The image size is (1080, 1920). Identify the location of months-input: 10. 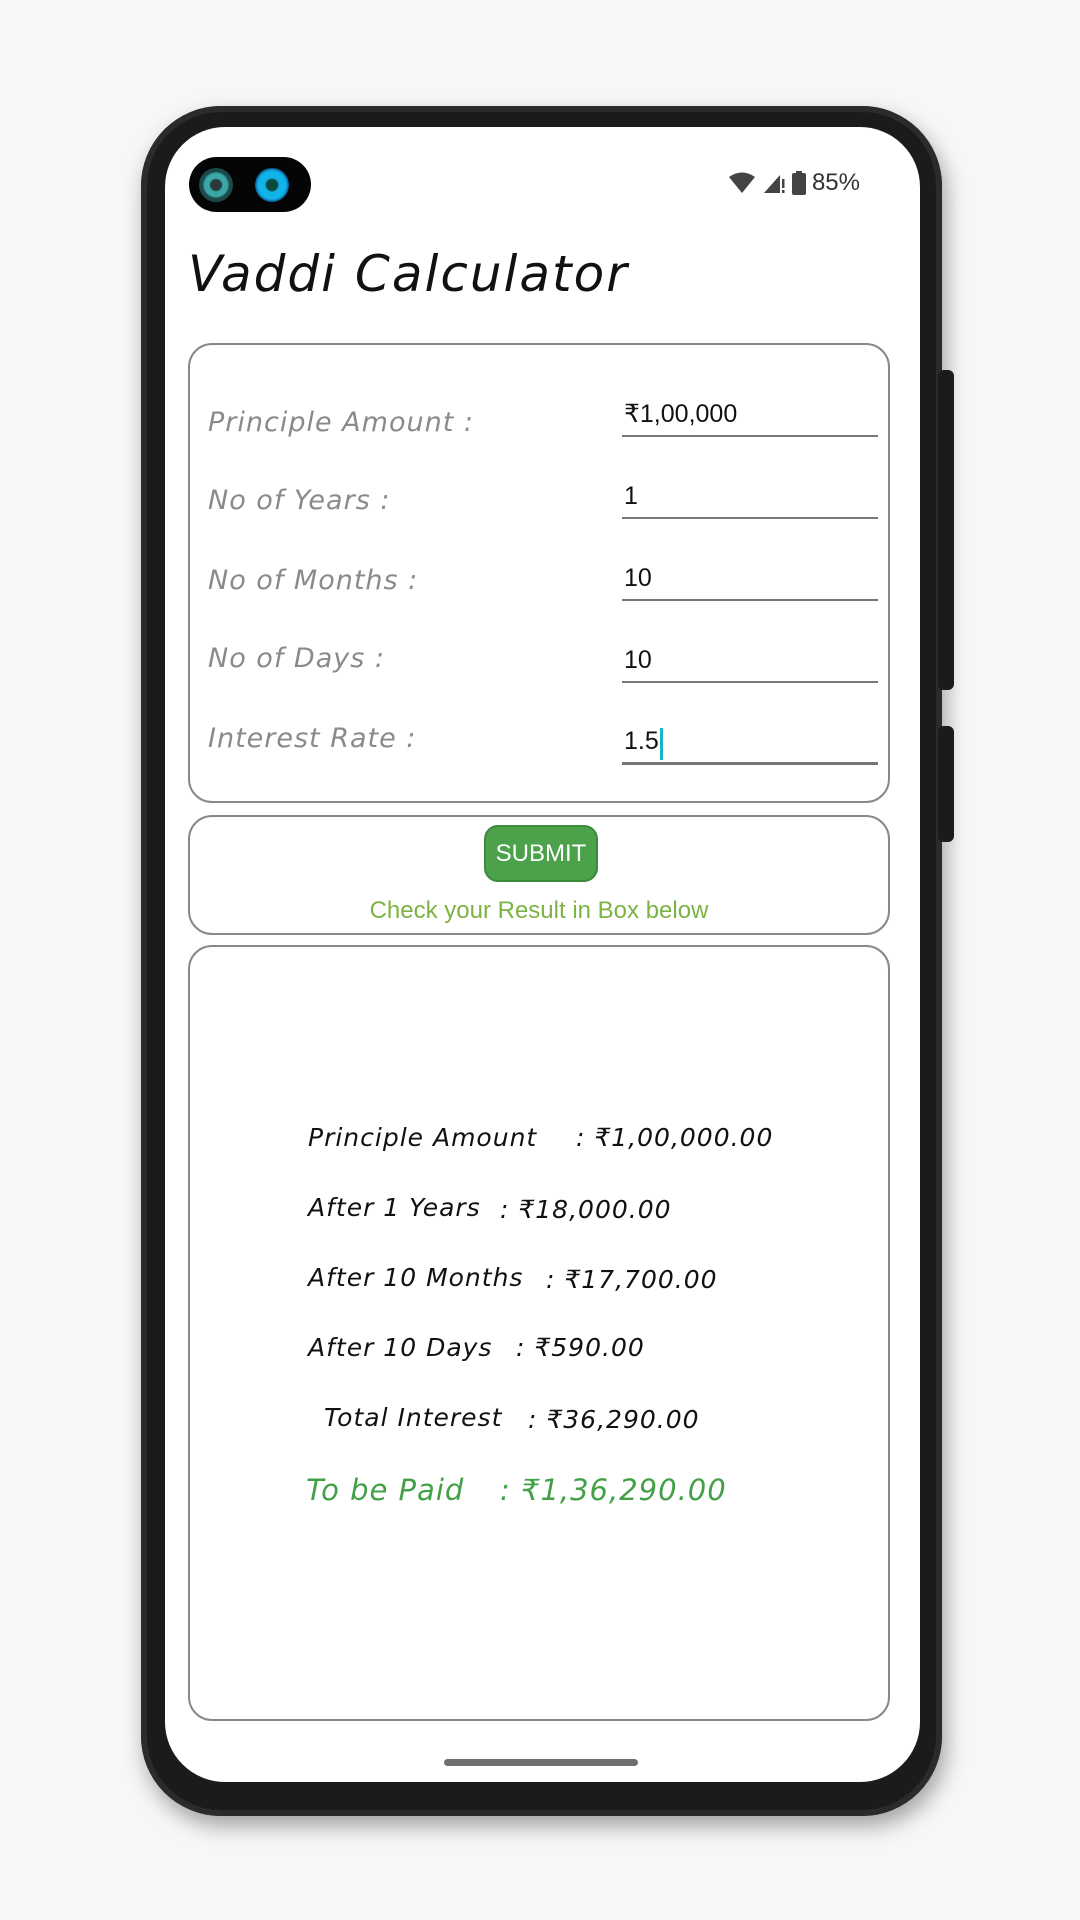
(750, 580).